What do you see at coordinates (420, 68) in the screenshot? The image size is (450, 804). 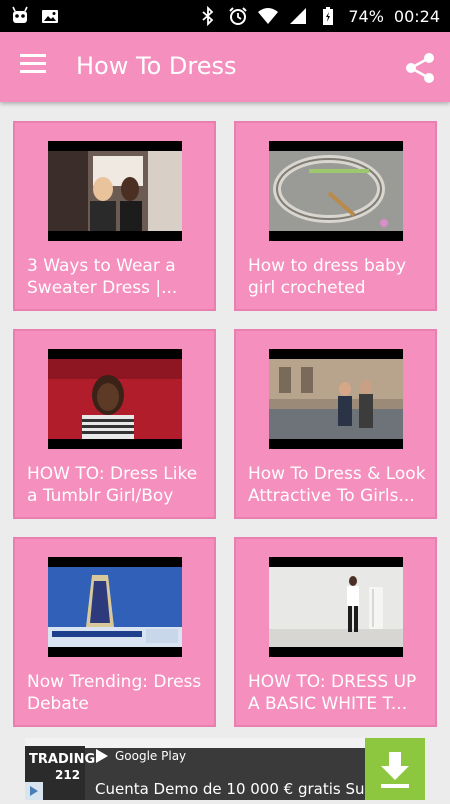 I see `share-icon` at bounding box center [420, 68].